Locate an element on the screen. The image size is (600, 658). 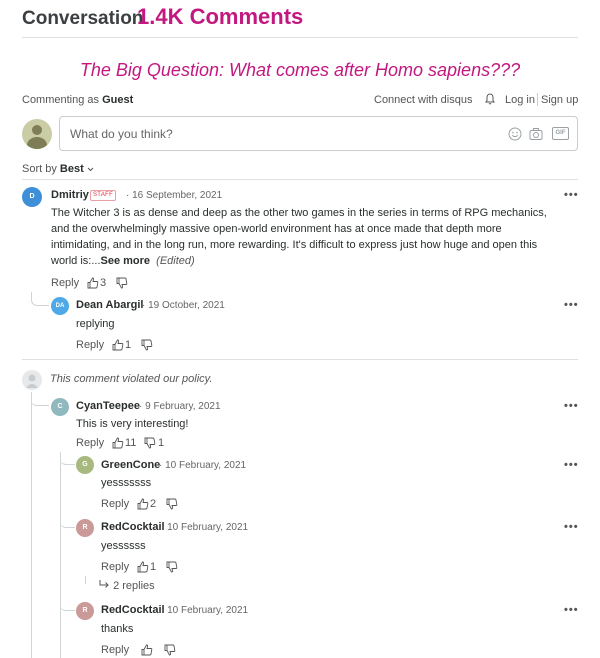
comment-composer: GIF is located at coordinates (318, 133).